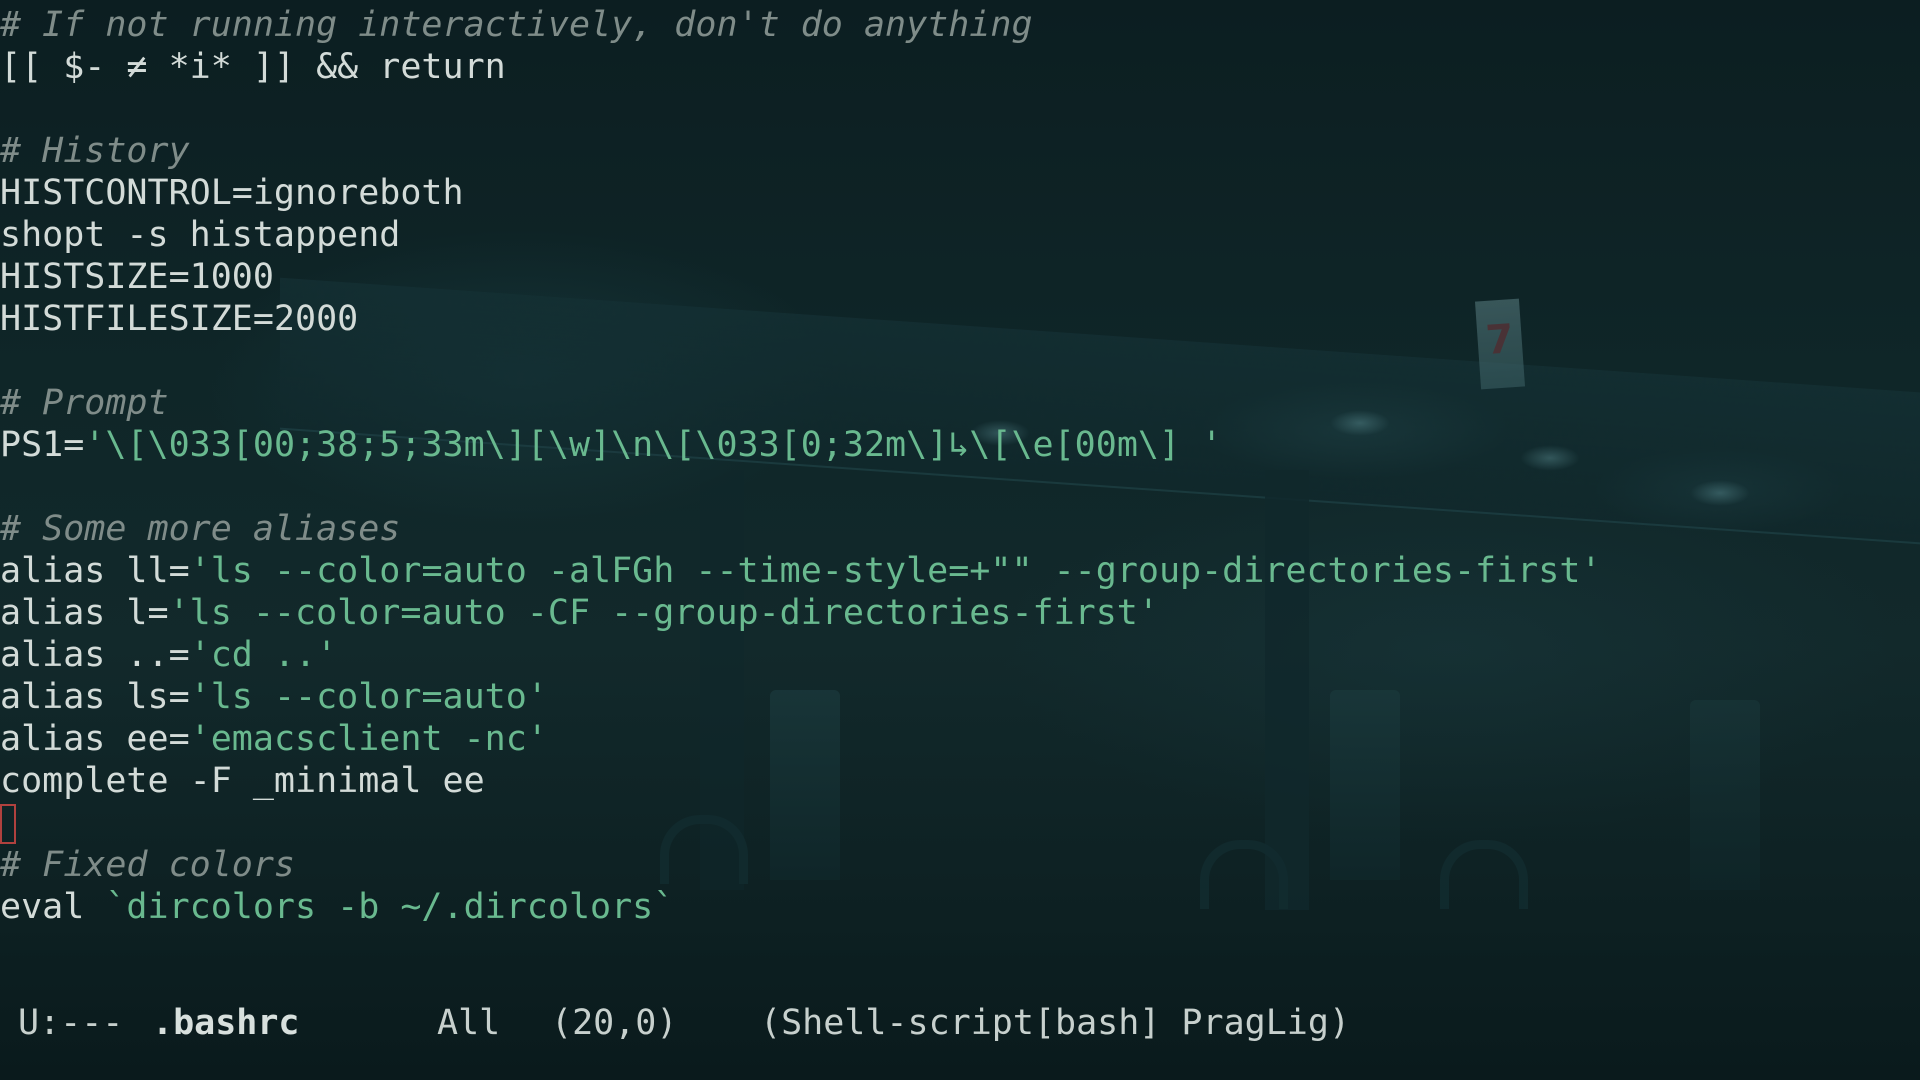  Describe the element at coordinates (42, 445) in the screenshot. I see `code-text: PS1=` at that location.